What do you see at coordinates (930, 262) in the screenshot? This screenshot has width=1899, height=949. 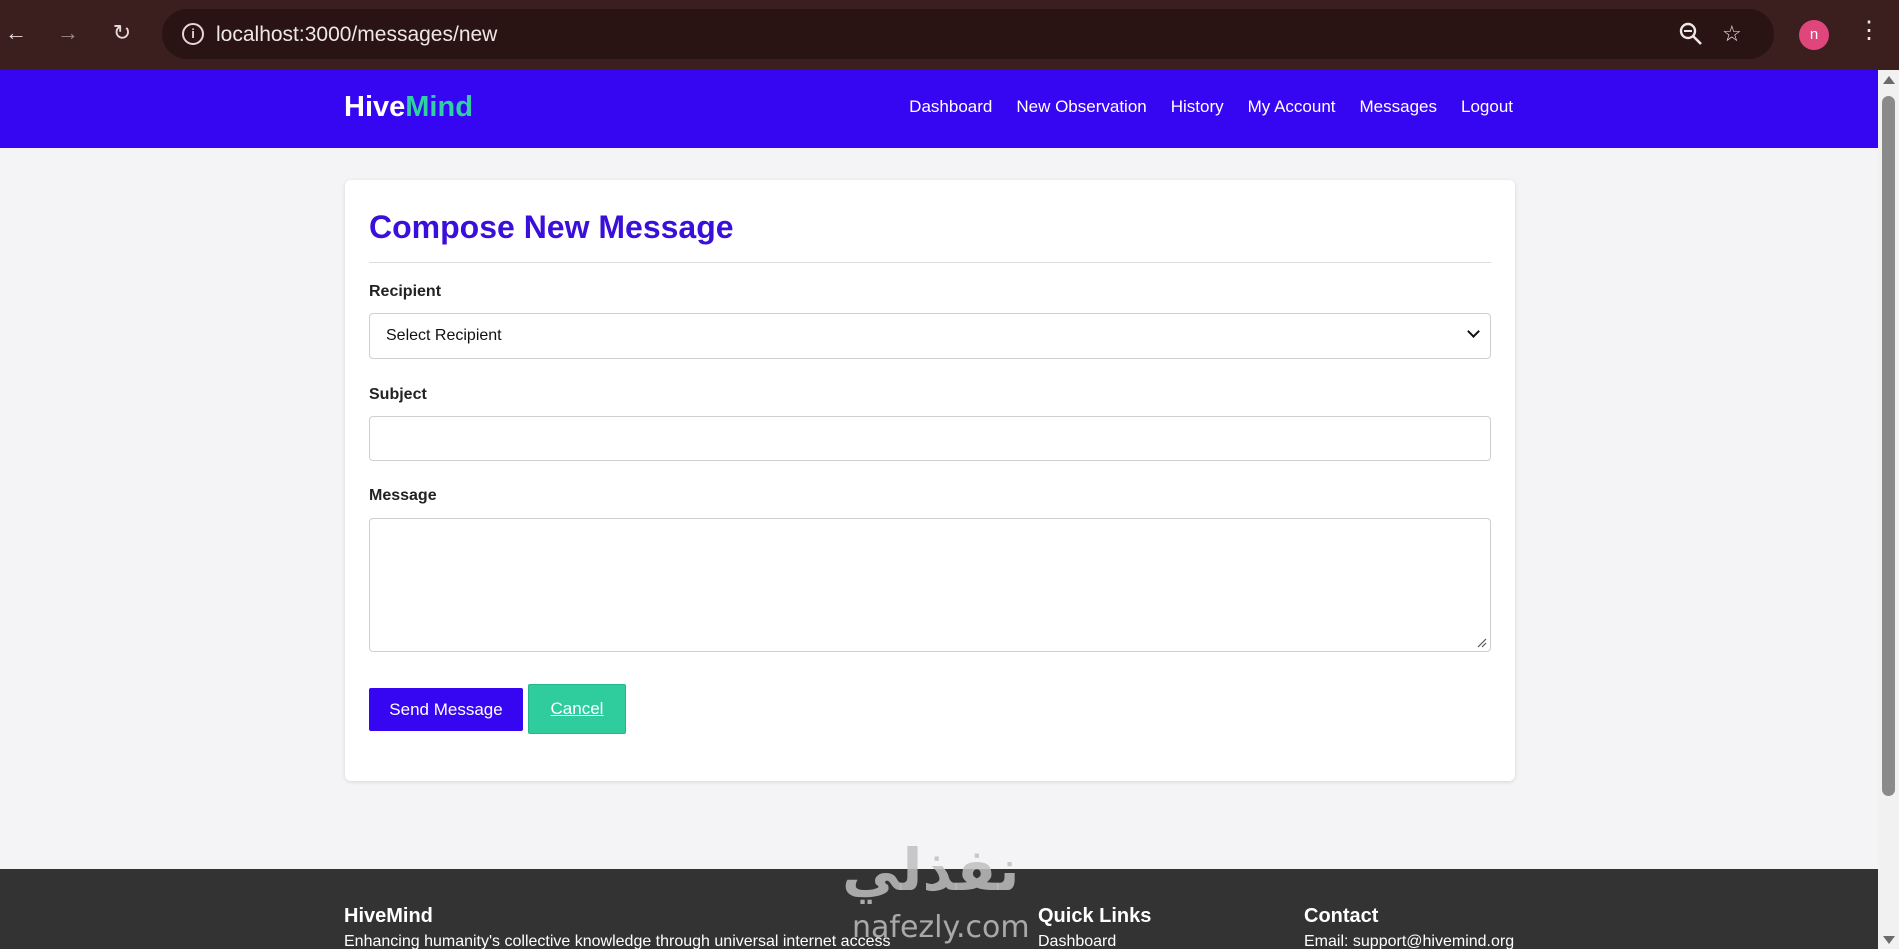 I see `title-divider` at bounding box center [930, 262].